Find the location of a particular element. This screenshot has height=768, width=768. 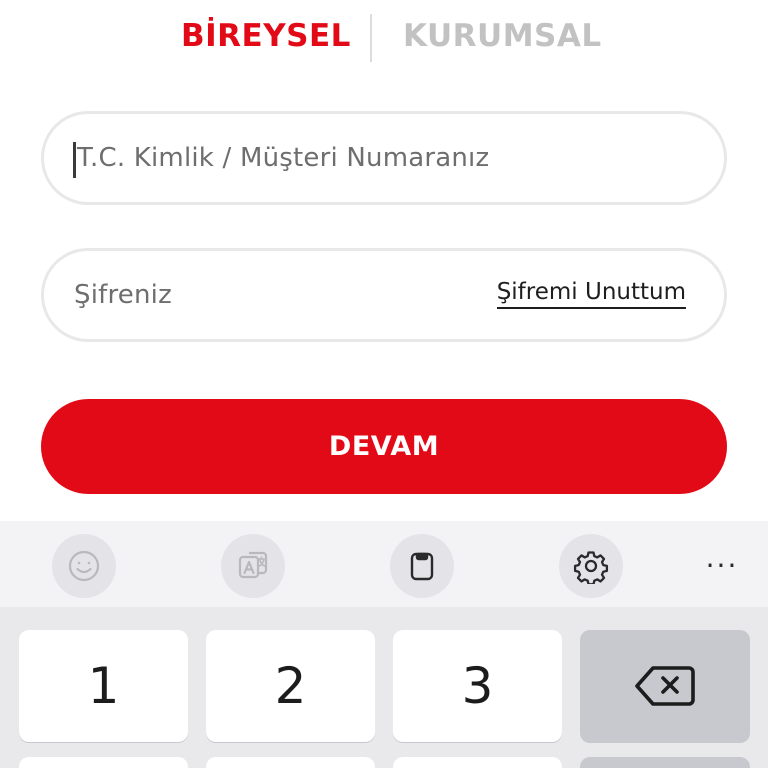

backspace-key is located at coordinates (665, 686).